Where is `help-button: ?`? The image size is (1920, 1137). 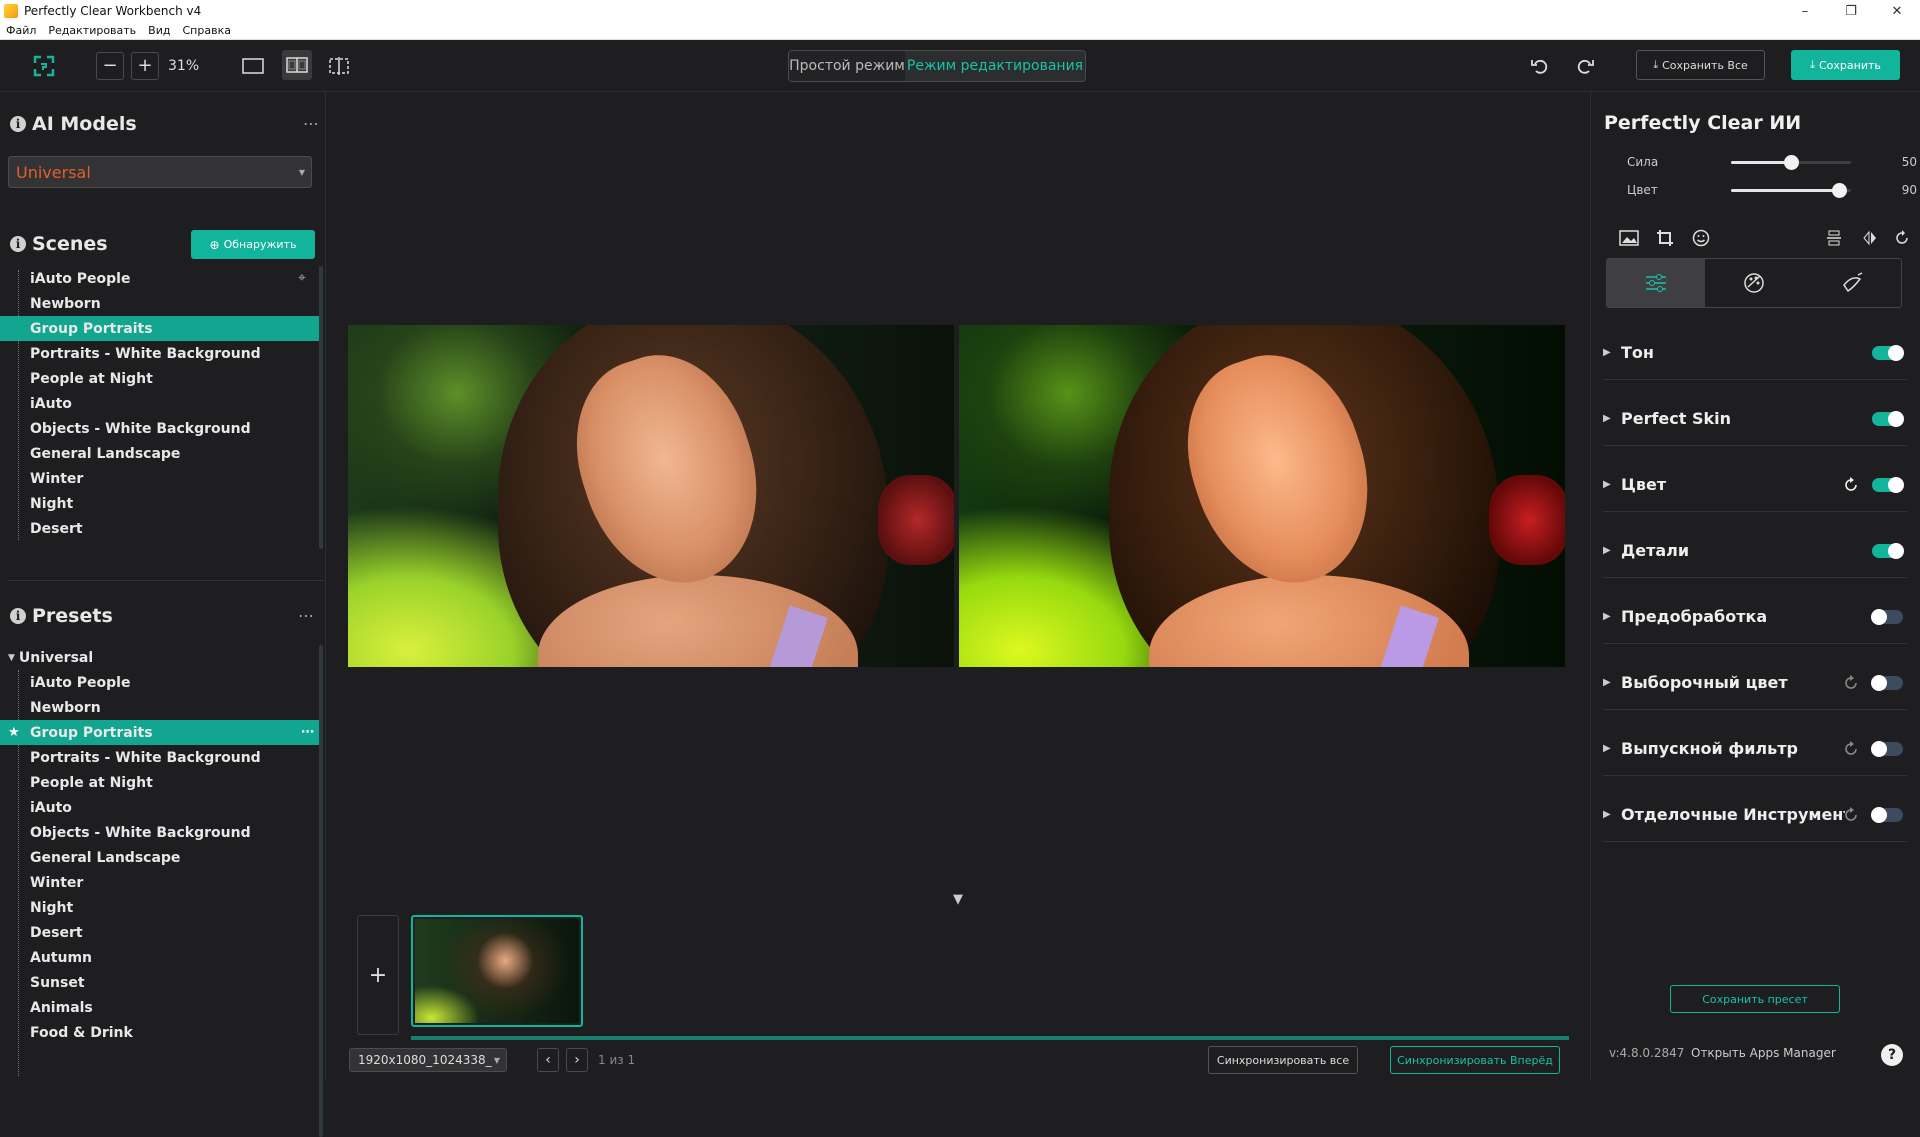
help-button: ? is located at coordinates (1892, 1055).